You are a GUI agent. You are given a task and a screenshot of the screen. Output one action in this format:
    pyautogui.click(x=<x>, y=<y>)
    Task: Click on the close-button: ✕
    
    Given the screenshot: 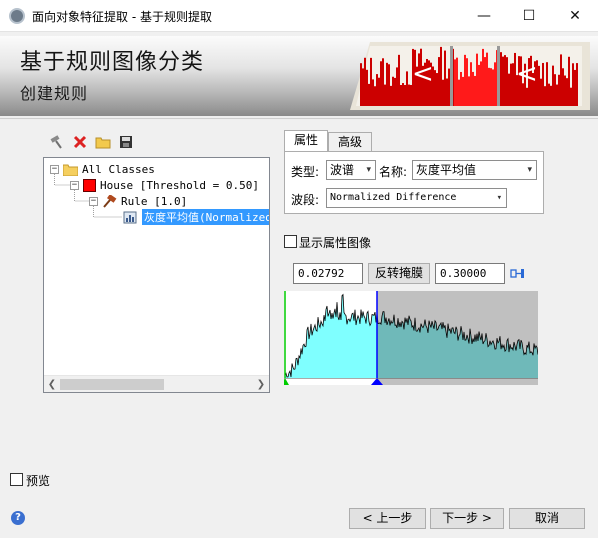 What is the action you would take?
    pyautogui.click(x=575, y=15)
    